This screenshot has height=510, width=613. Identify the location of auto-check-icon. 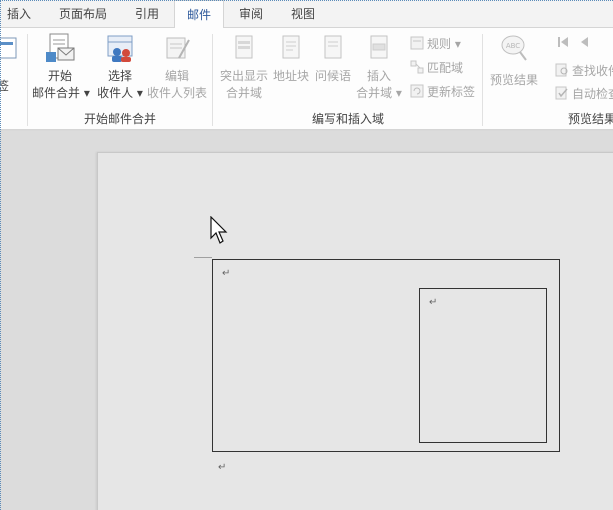
(561, 93).